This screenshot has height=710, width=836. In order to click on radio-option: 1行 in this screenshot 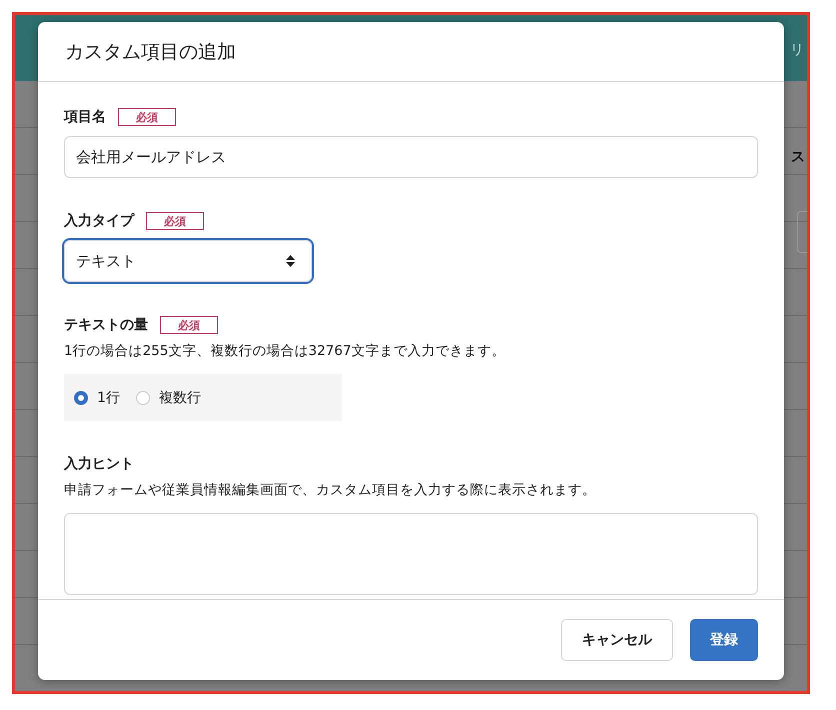, I will do `click(97, 397)`.